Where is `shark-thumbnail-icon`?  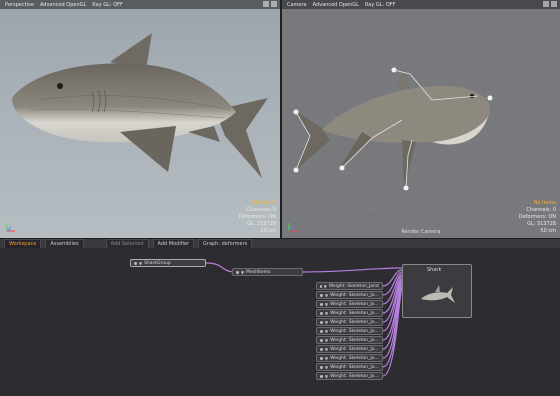 shark-thumbnail-icon is located at coordinates (438, 294).